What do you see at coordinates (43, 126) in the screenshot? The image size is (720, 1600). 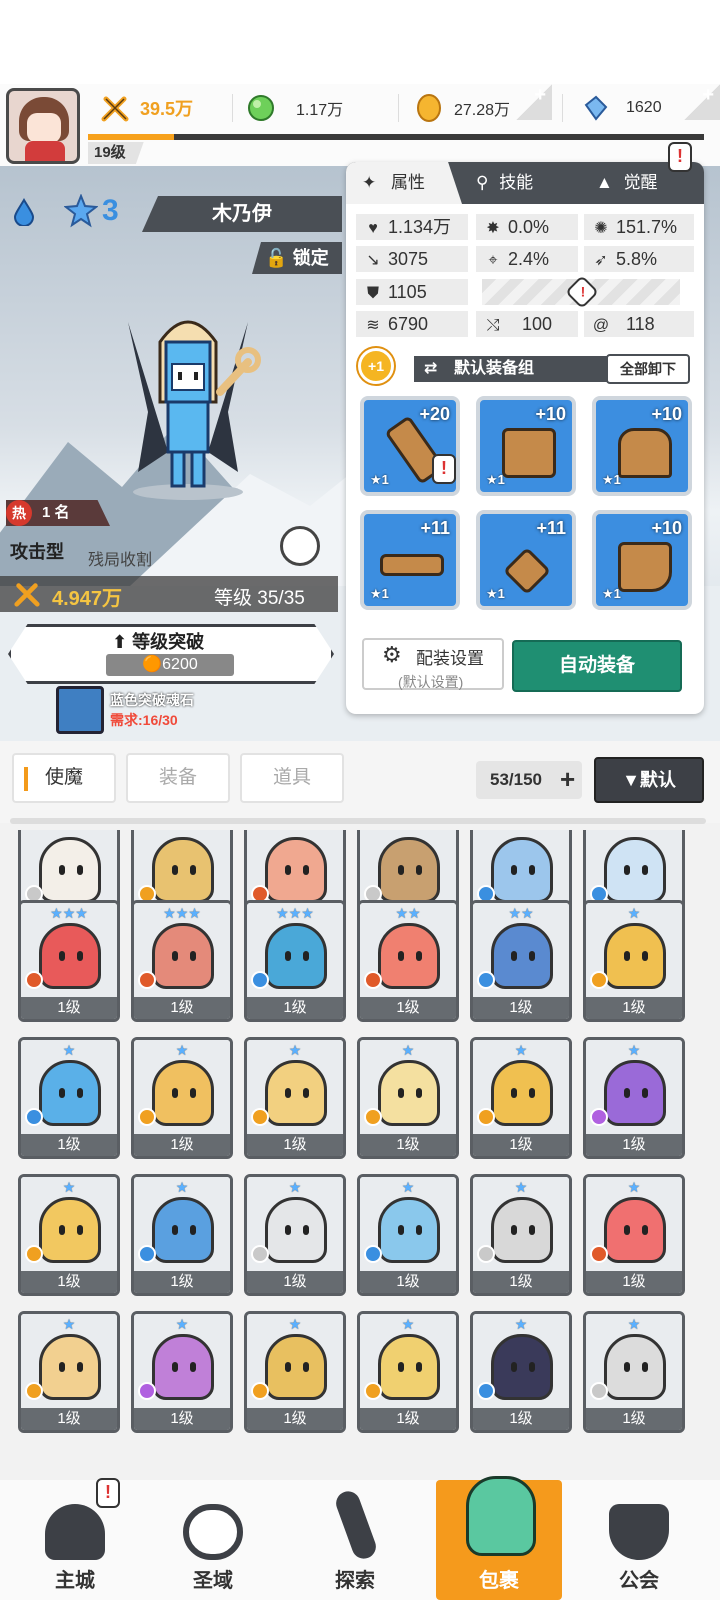 I see `player-avatar` at bounding box center [43, 126].